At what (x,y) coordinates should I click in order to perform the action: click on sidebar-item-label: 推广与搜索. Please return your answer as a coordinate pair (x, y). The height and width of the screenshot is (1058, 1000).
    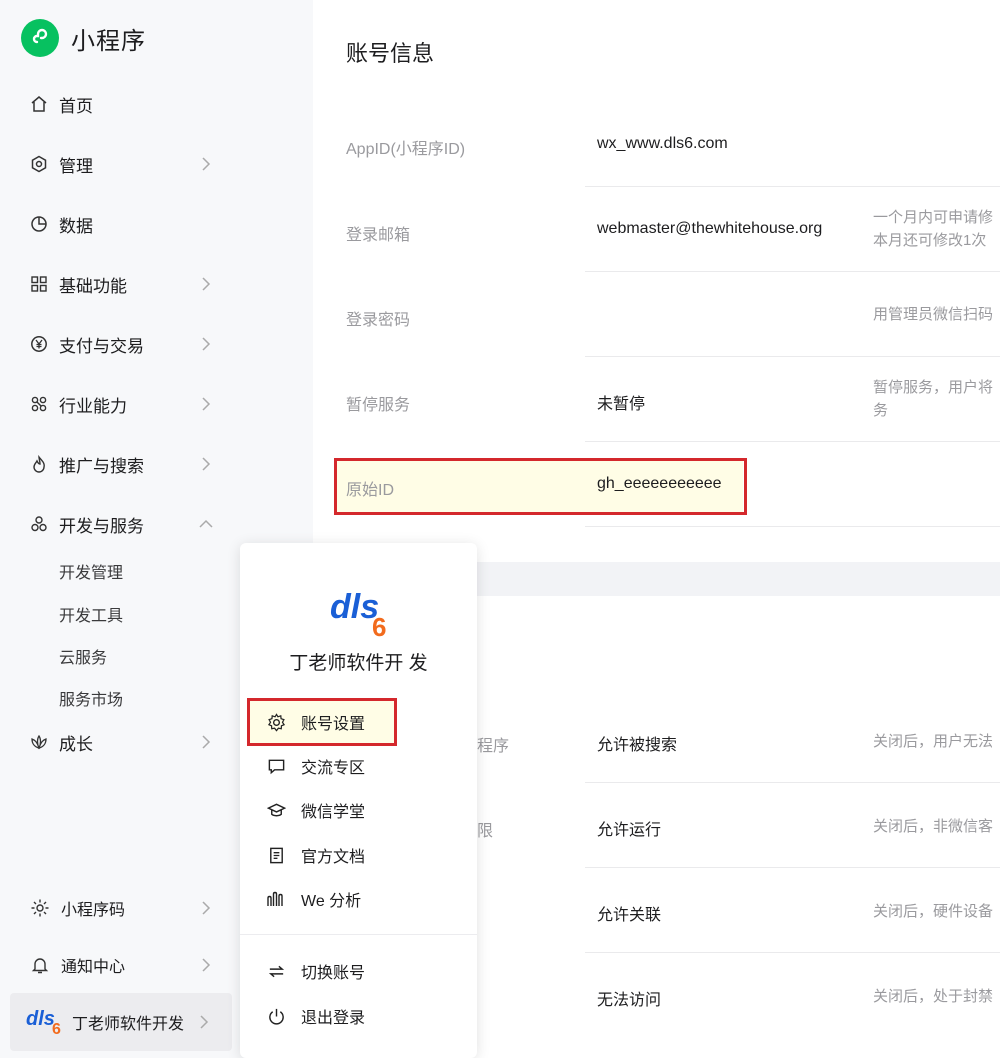
    Looking at the image, I should click on (101, 466).